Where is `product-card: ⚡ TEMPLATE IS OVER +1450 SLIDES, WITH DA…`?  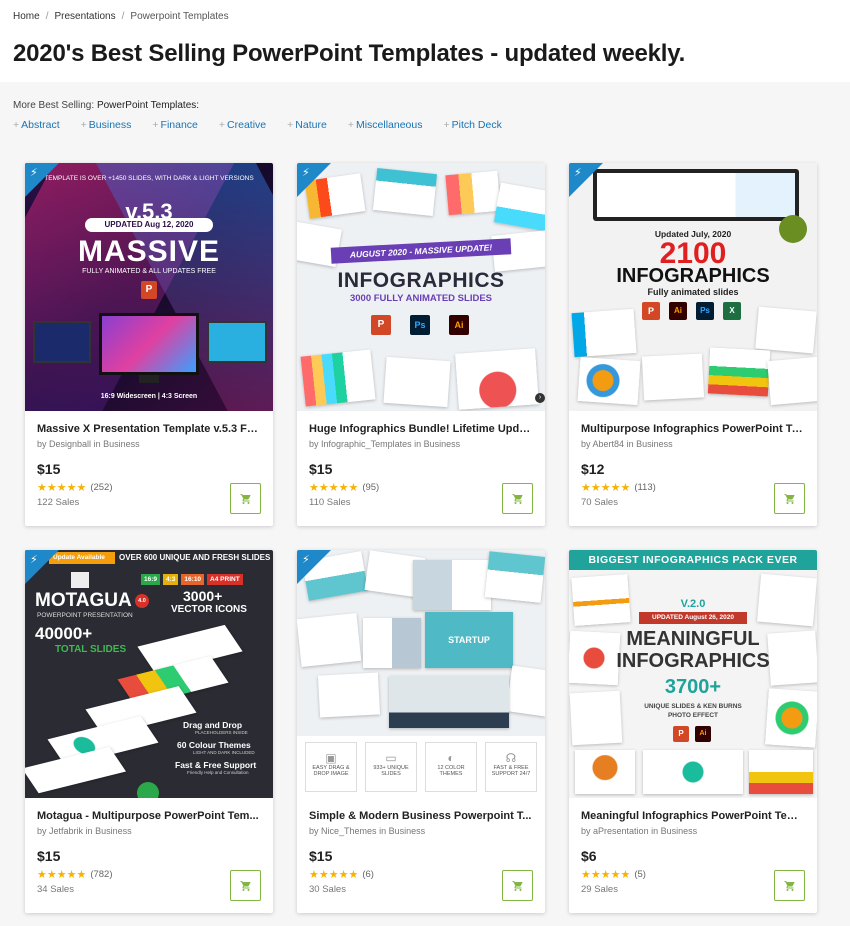
product-card: ⚡ TEMPLATE IS OVER +1450 SLIDES, WITH DA… is located at coordinates (149, 344).